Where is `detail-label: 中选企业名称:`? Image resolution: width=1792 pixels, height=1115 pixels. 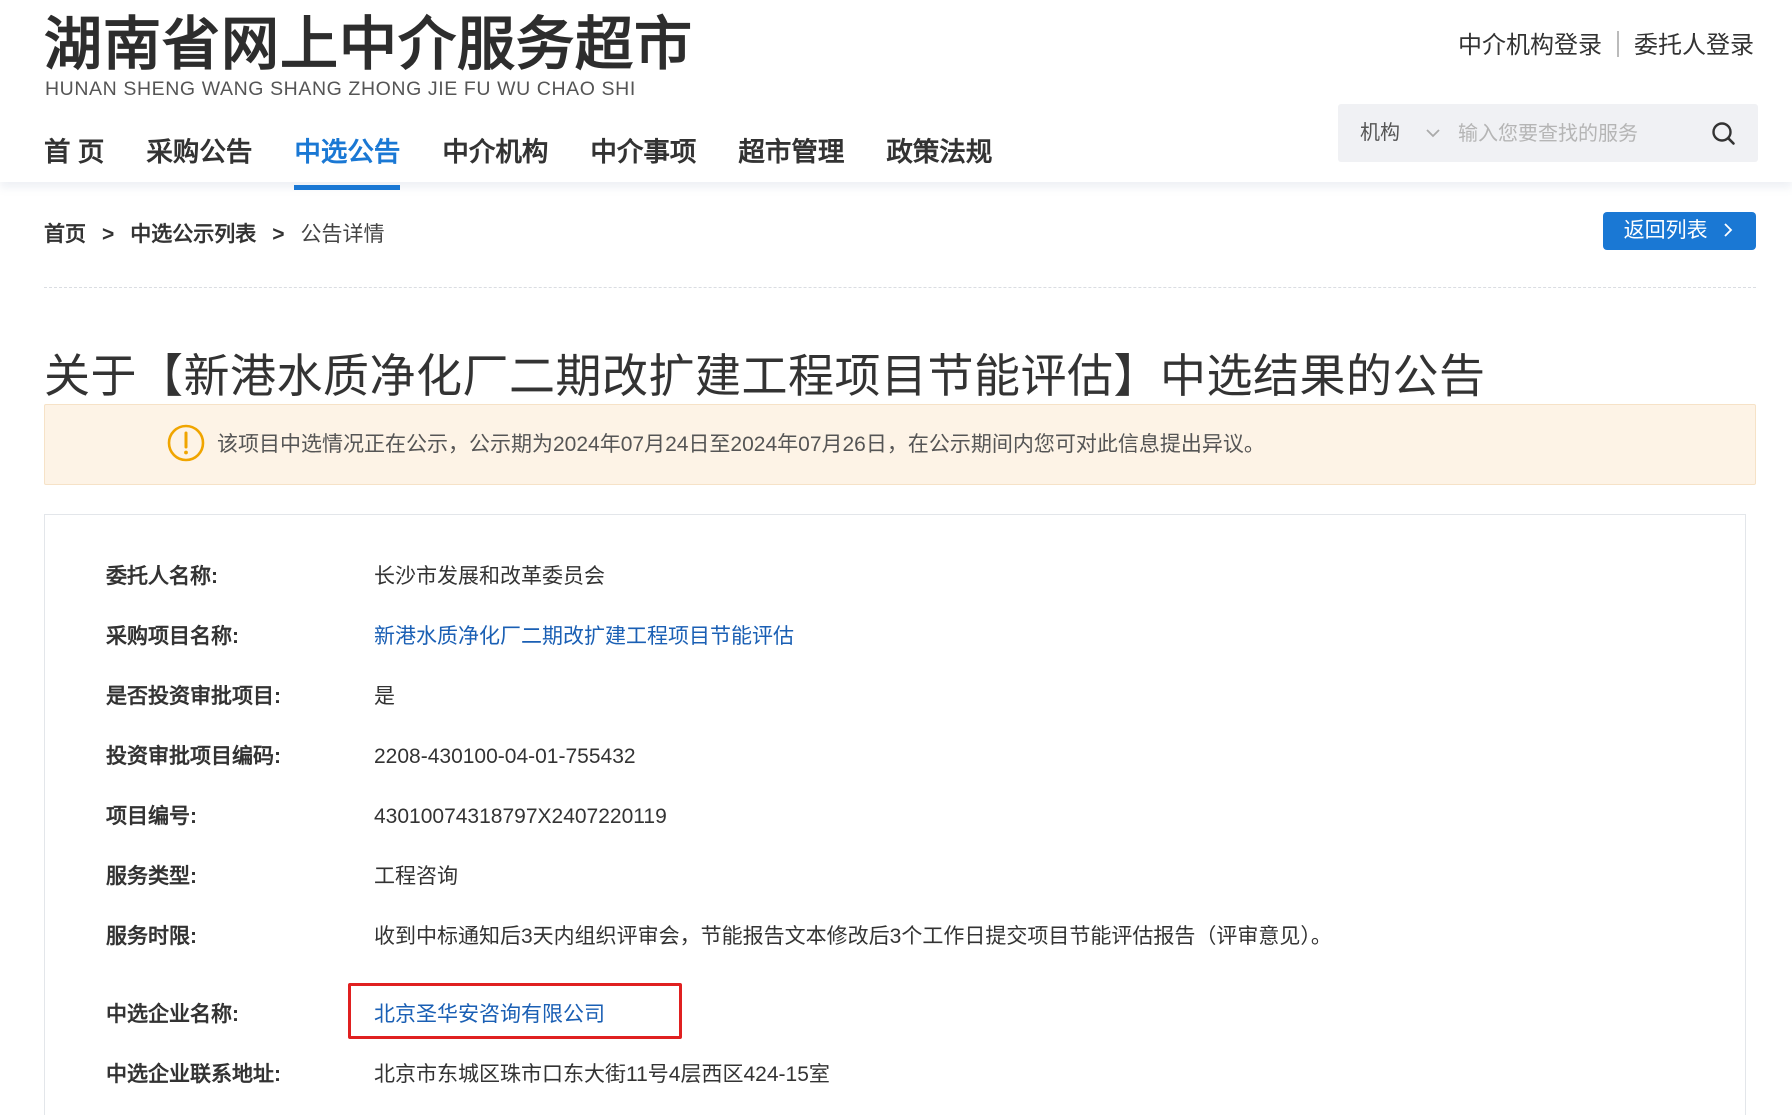
detail-label: 中选企业名称: is located at coordinates (172, 1014).